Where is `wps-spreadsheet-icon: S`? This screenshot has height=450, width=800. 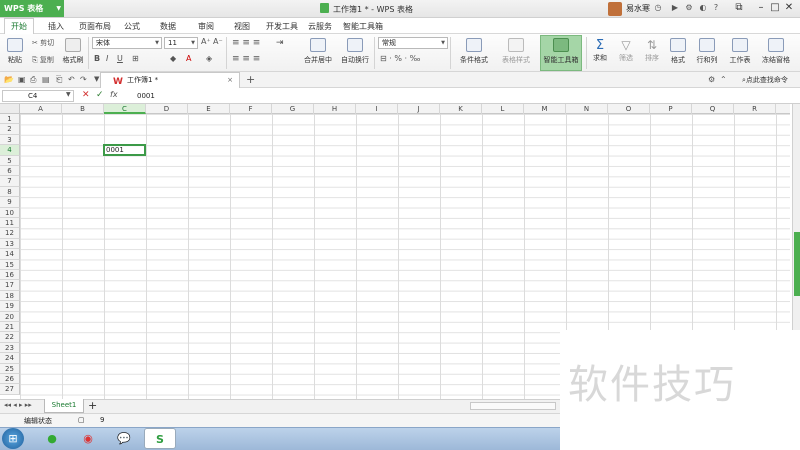
wps-spreadsheet-icon: S is located at coordinates (160, 438).